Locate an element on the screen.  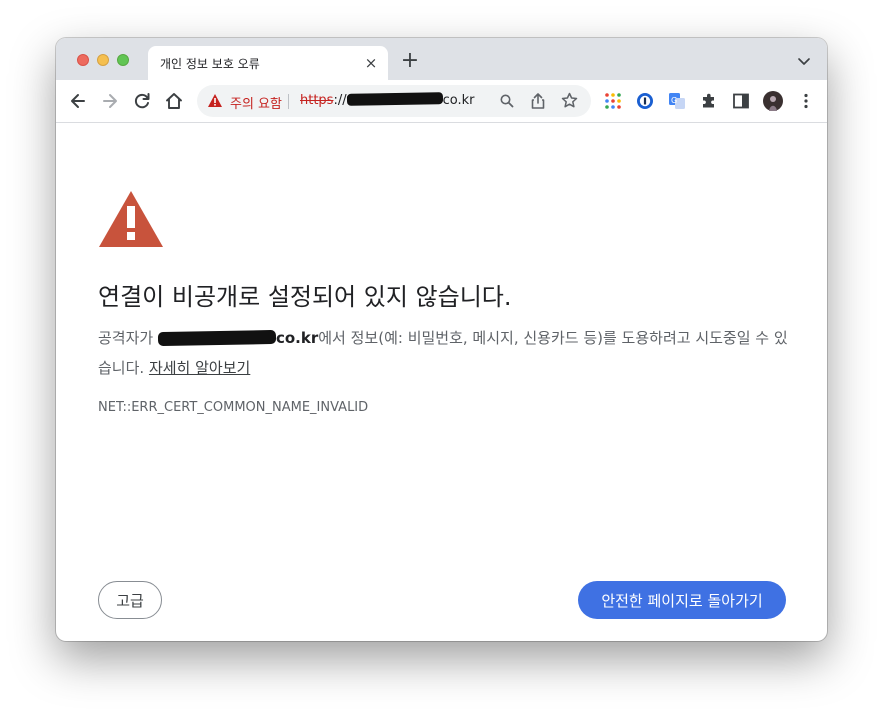
translate-icon: G is located at coordinates (677, 101).